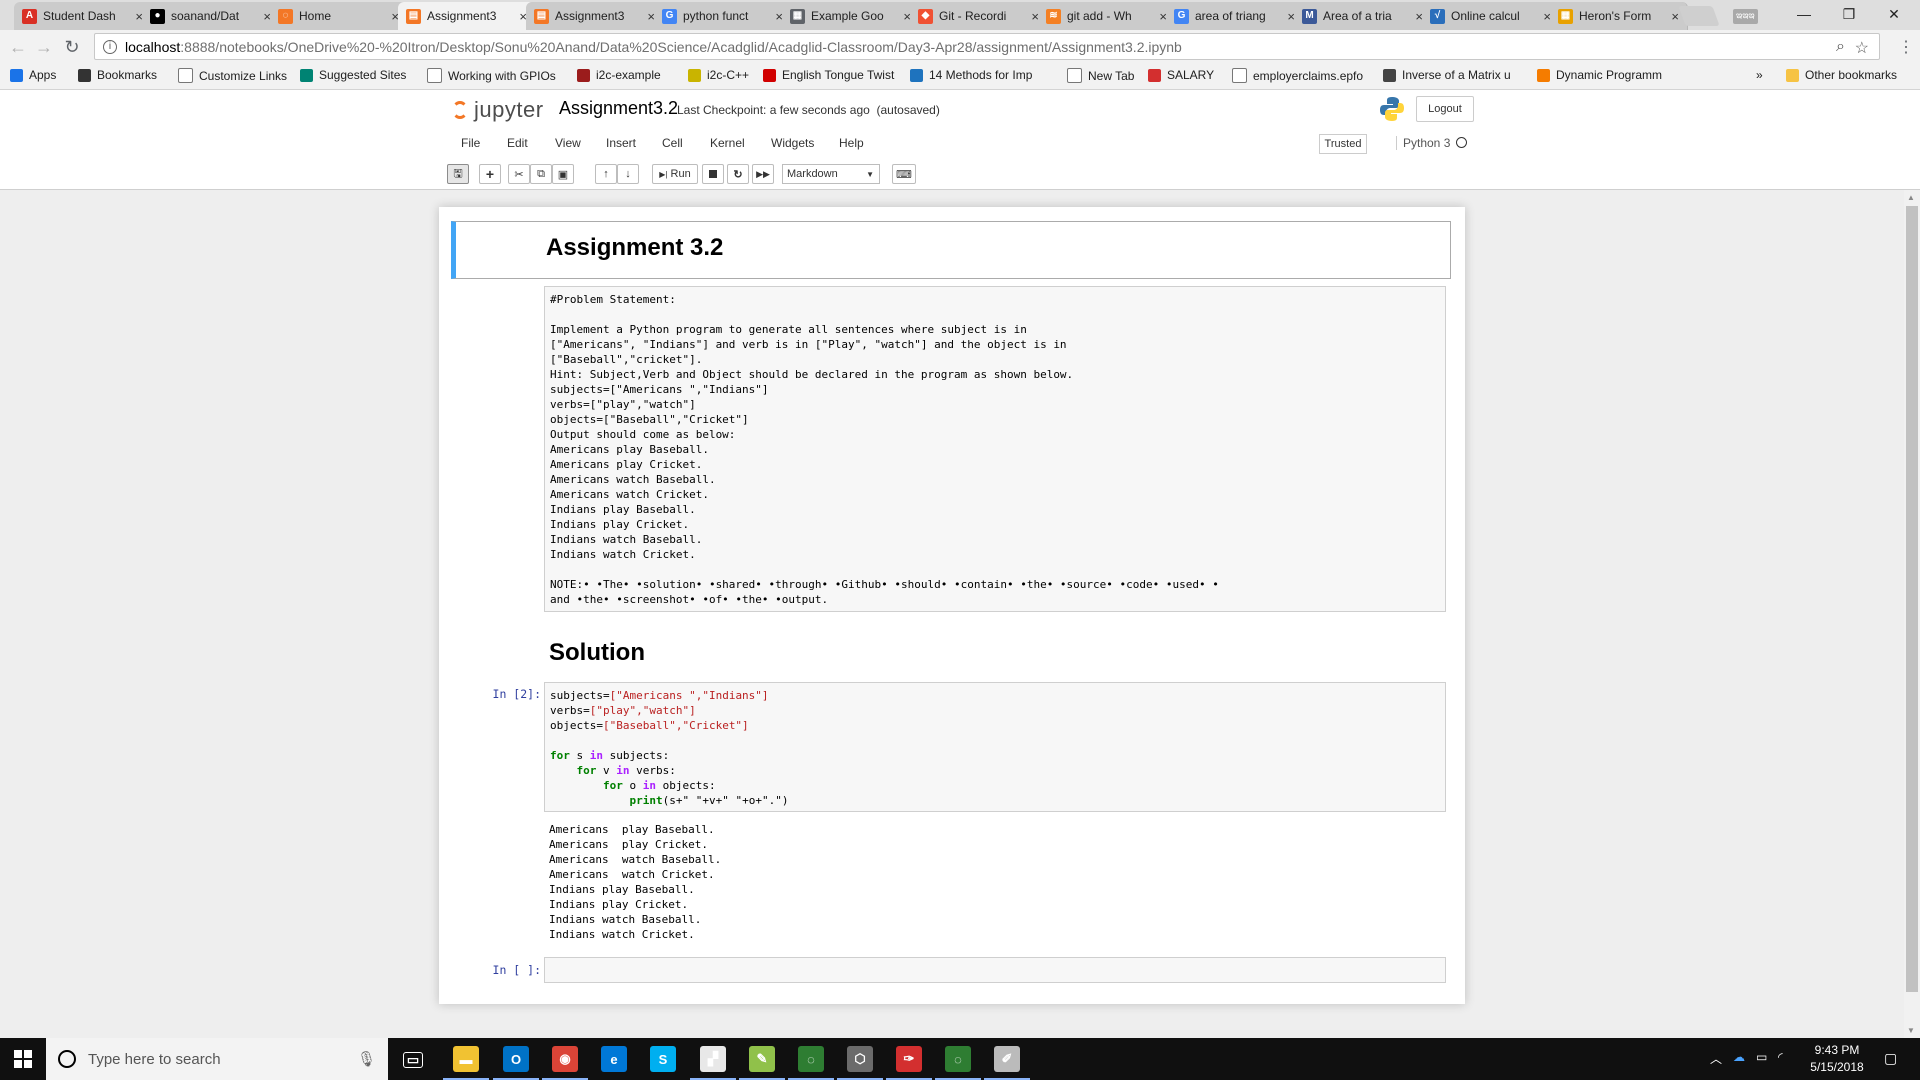  What do you see at coordinates (1423, 143) in the screenshot?
I see `kernel-name: Python 3` at bounding box center [1423, 143].